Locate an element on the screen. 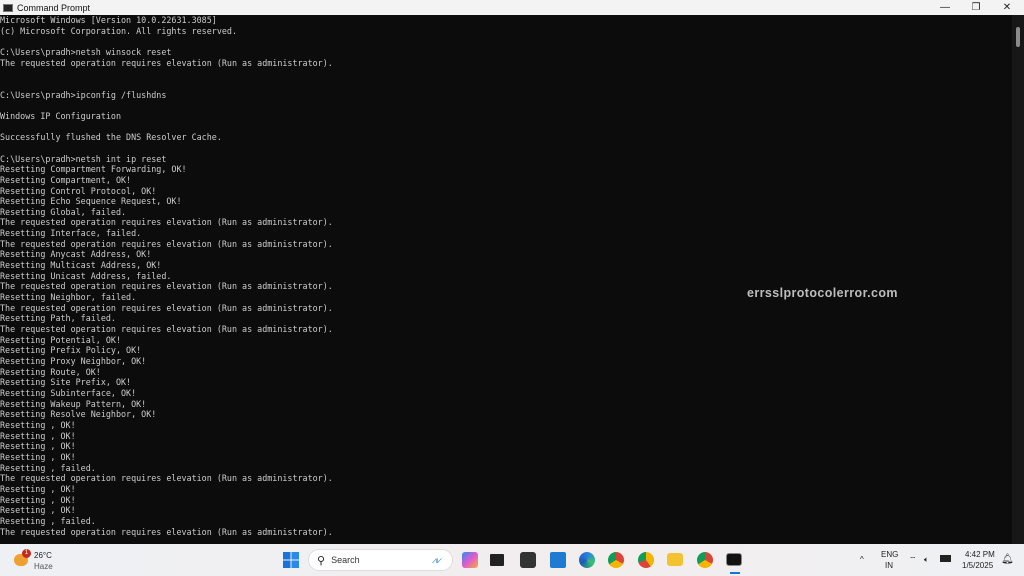 The height and width of the screenshot is (576, 1024). window-title: Command Prompt is located at coordinates (54, 7).